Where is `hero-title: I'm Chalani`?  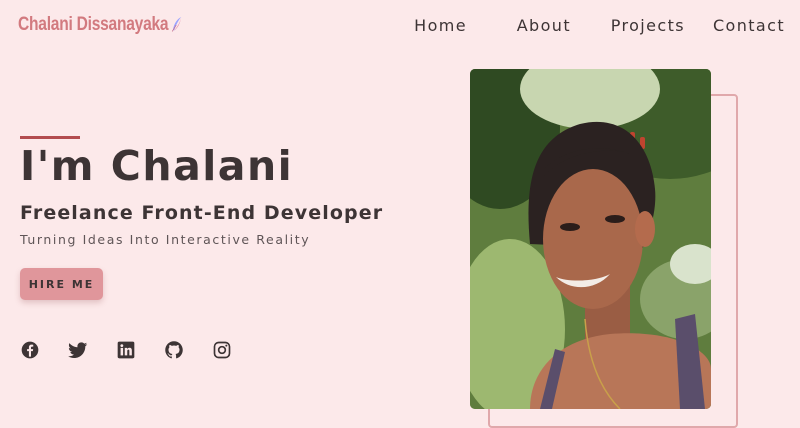 hero-title: I'm Chalani is located at coordinates (157, 166).